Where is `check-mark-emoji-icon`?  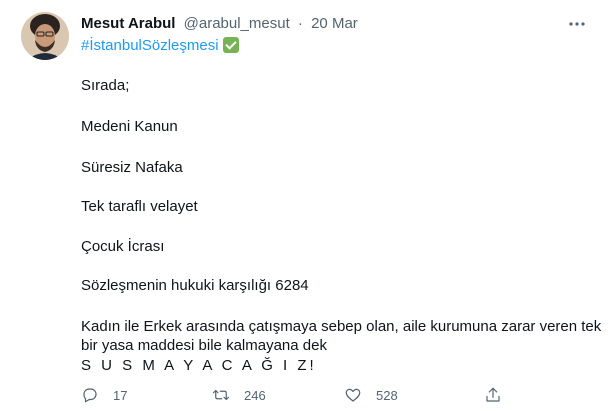 check-mark-emoji-icon is located at coordinates (230, 45).